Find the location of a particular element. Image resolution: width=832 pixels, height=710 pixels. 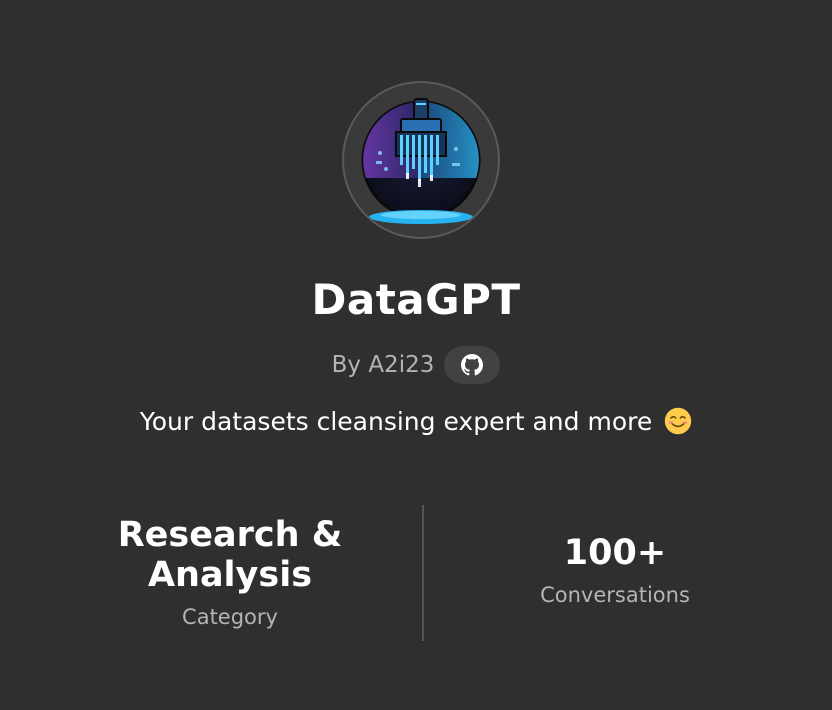

gpt-avatar is located at coordinates (421, 160).